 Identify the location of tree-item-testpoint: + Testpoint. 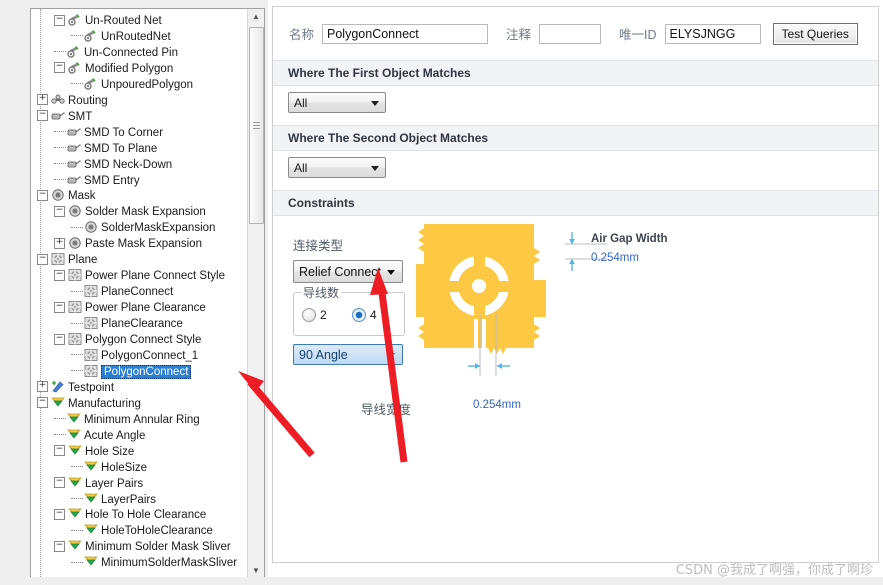
(74, 388).